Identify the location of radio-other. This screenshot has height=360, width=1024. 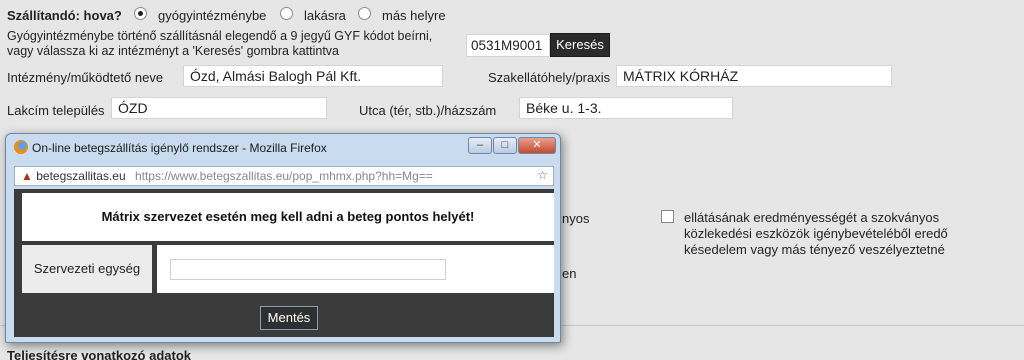
(364, 13).